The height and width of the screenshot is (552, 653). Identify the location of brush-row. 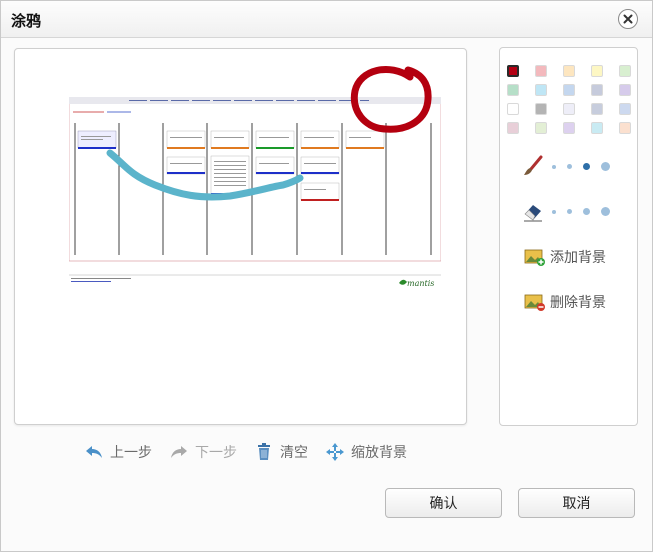
(568, 168).